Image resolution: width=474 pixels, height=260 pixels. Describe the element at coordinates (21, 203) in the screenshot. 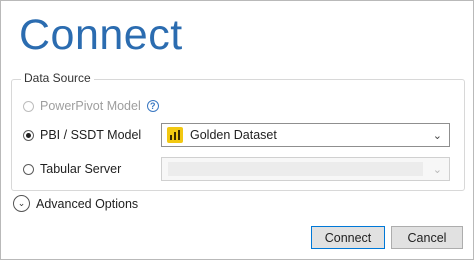

I see `expand-chevron-icon: ⌄` at that location.